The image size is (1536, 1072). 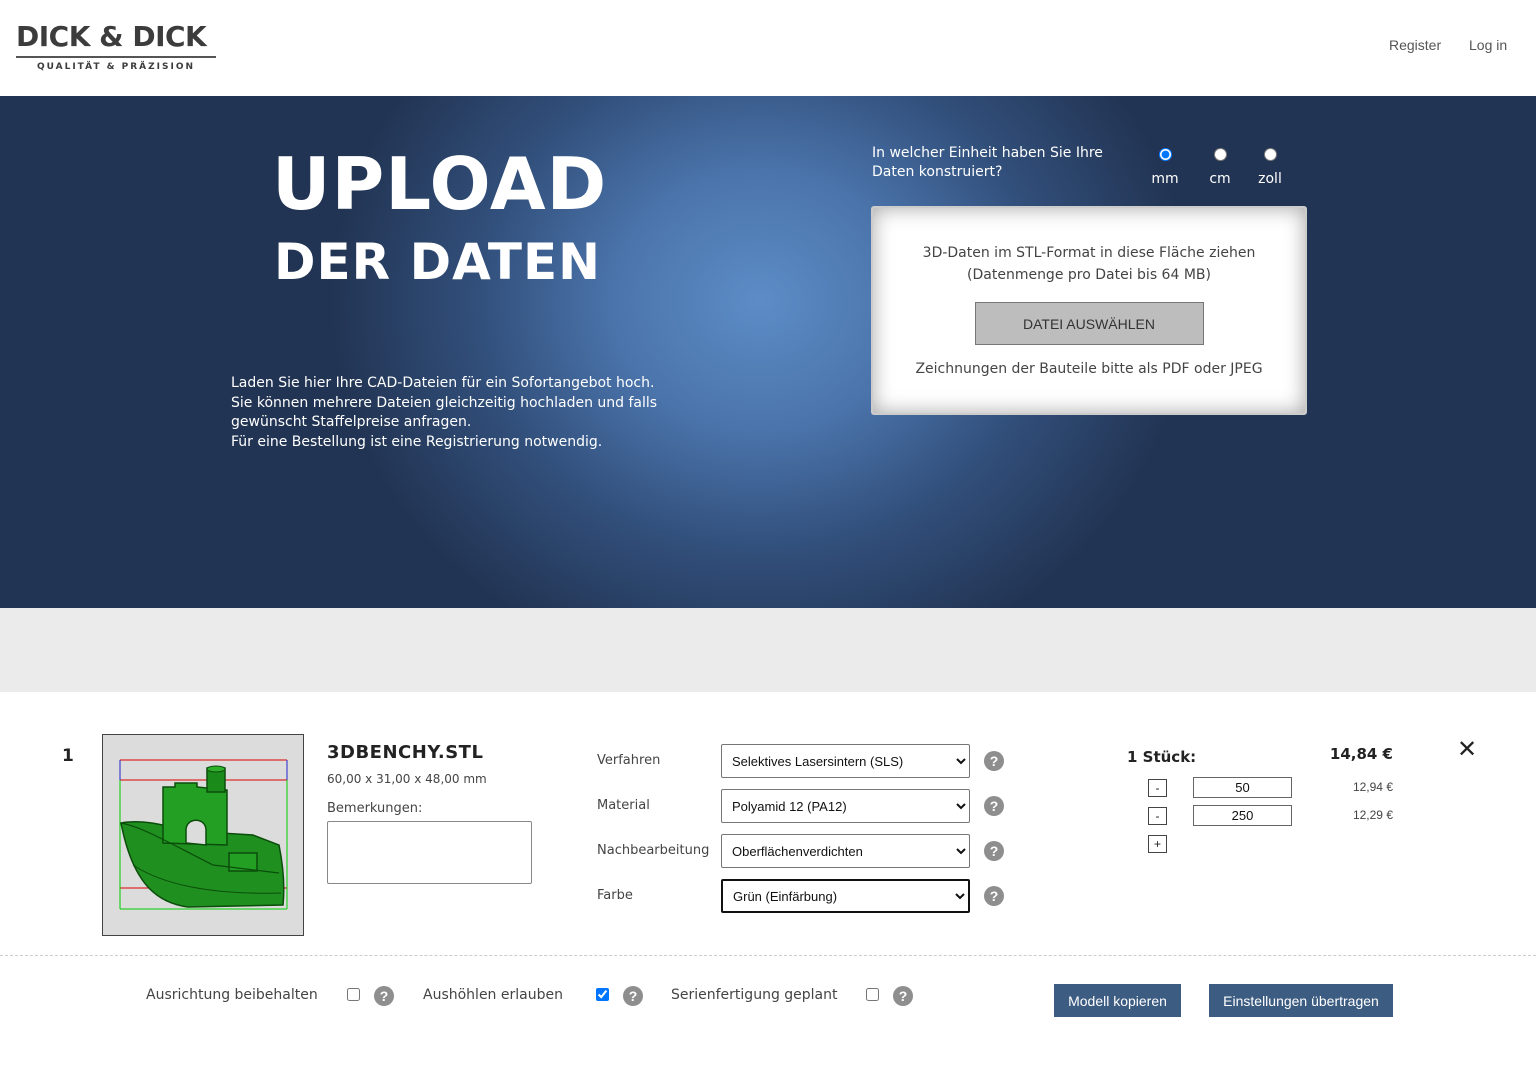 What do you see at coordinates (68, 756) in the screenshot?
I see `item-number: 1` at bounding box center [68, 756].